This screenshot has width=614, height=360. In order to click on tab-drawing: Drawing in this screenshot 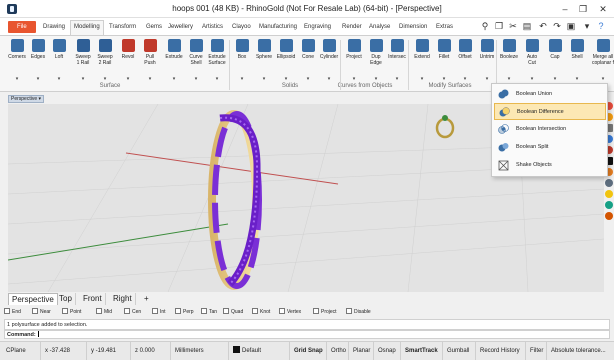, I will do `click(54, 27)`.